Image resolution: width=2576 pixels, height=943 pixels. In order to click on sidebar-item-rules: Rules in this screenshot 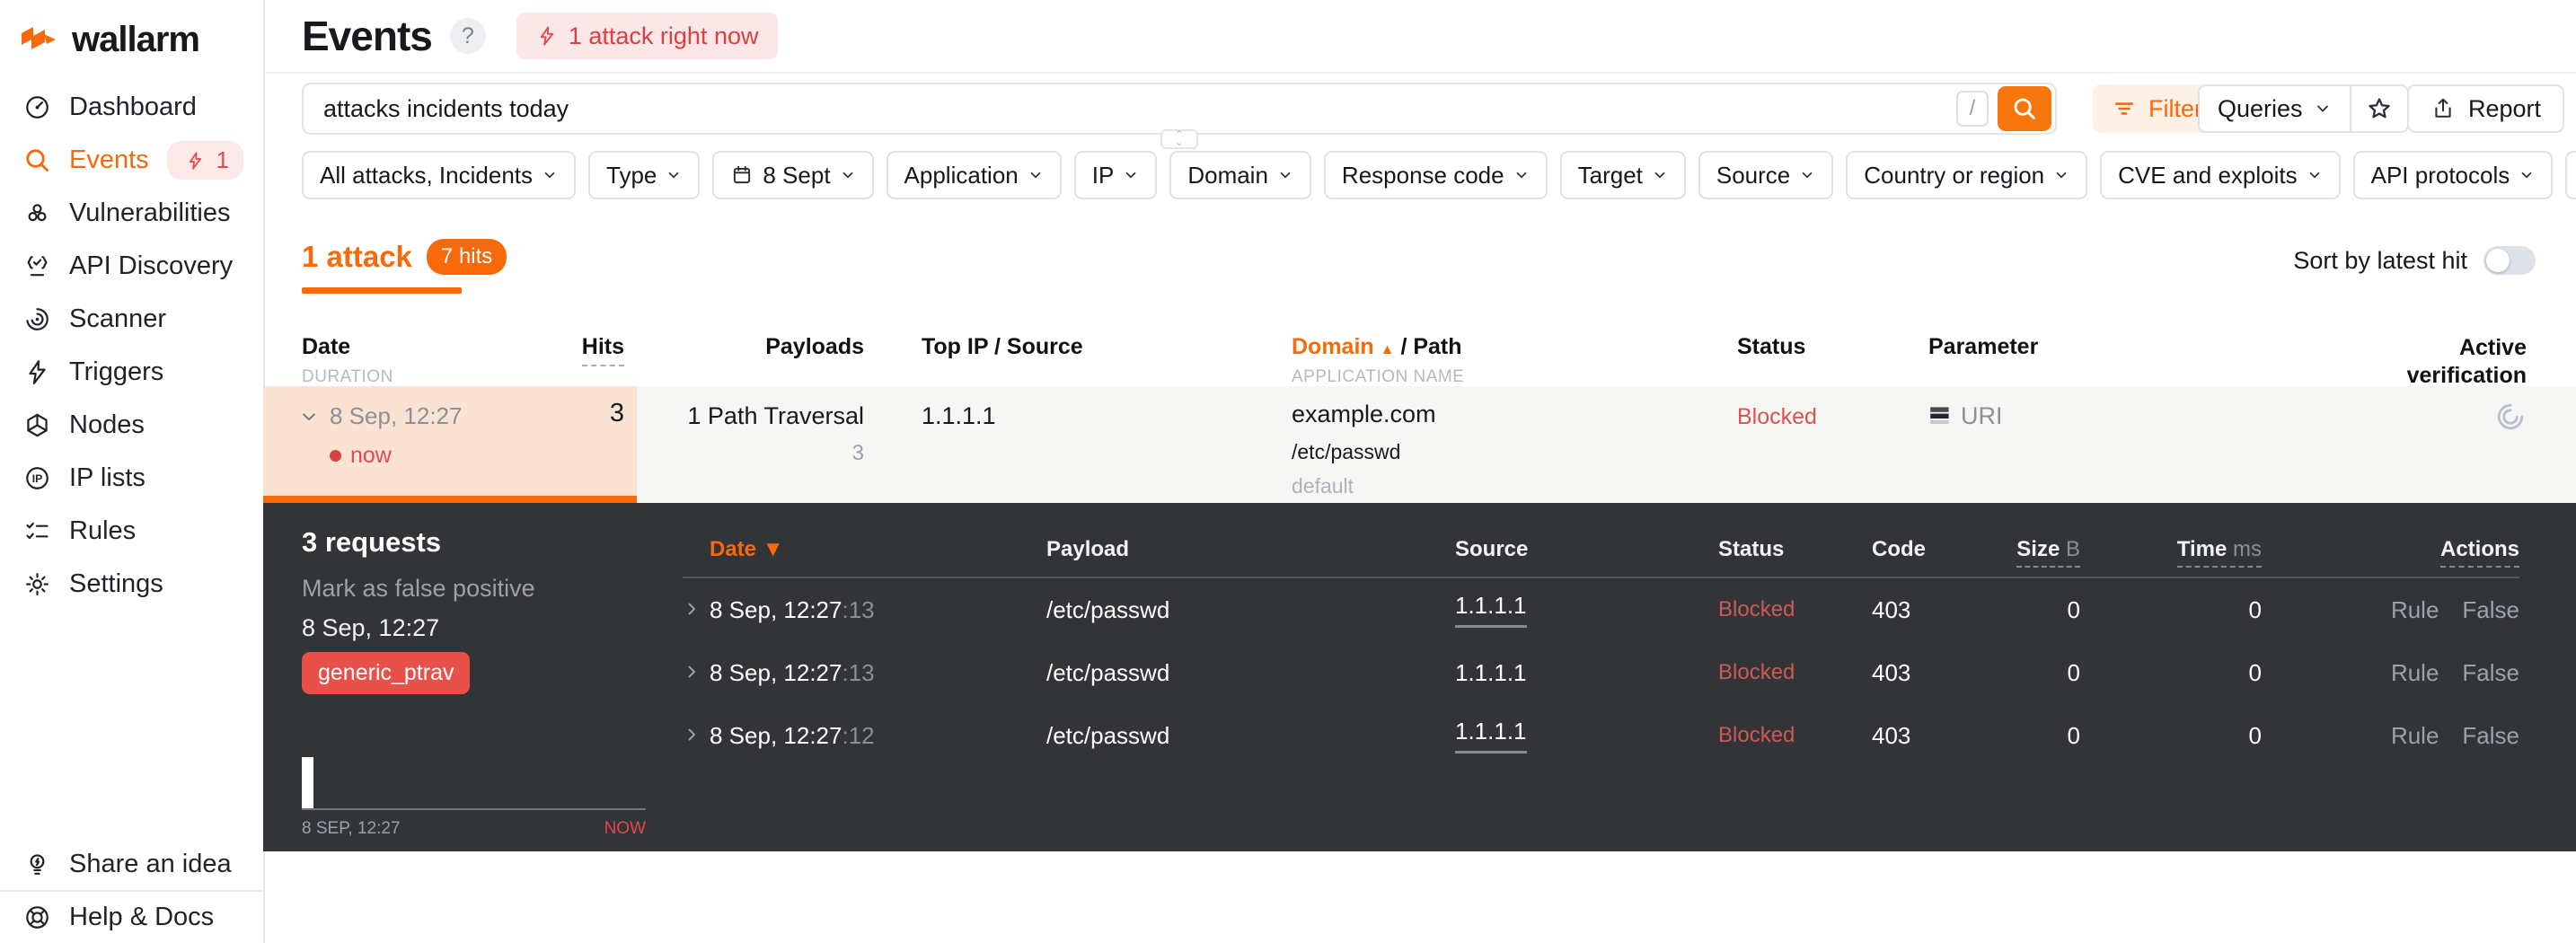, I will do `click(131, 532)`.